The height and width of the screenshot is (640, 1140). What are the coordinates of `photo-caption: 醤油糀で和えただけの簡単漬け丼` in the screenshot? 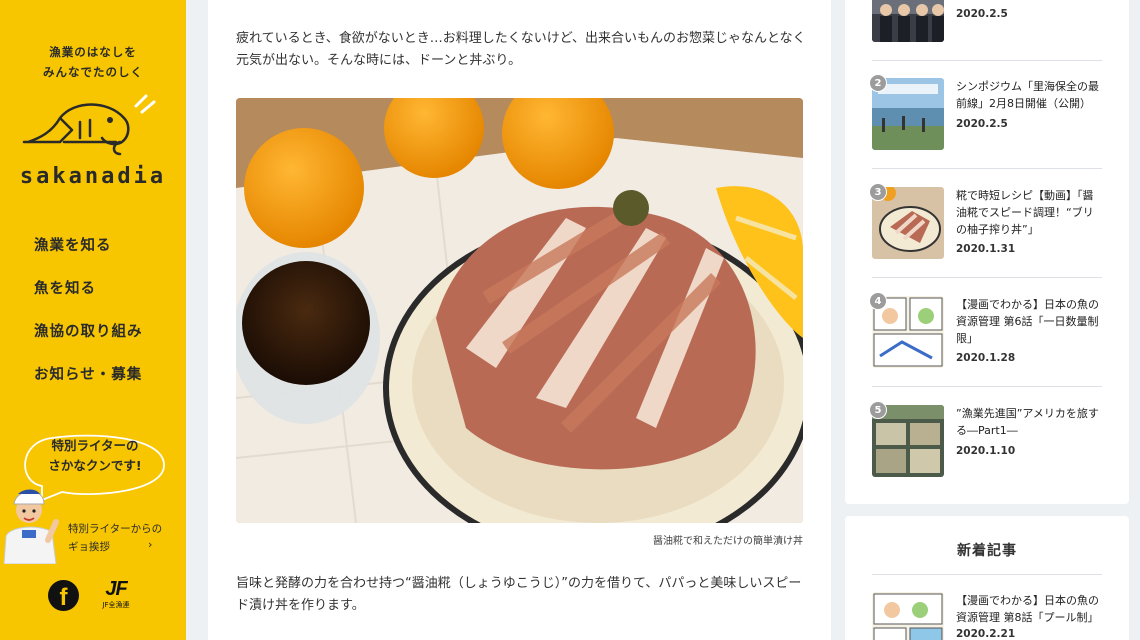 It's located at (728, 541).